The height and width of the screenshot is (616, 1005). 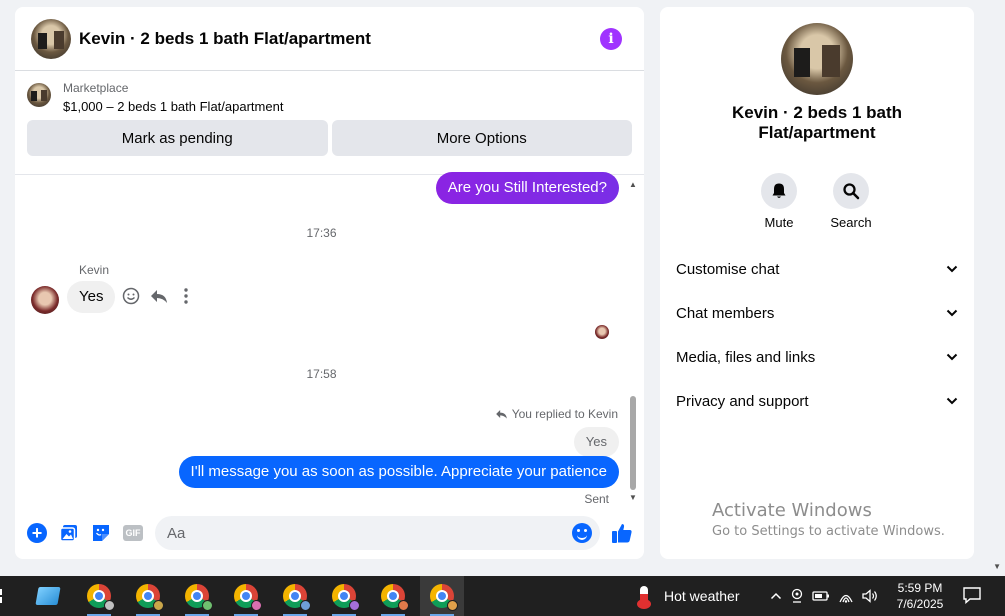 What do you see at coordinates (51, 38) in the screenshot?
I see `listing-avatar` at bounding box center [51, 38].